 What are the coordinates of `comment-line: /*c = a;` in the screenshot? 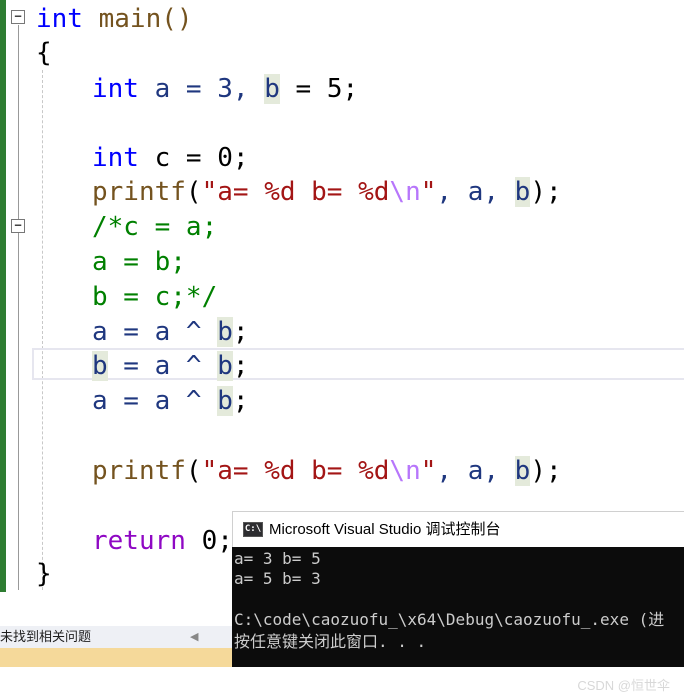 It's located at (154, 227).